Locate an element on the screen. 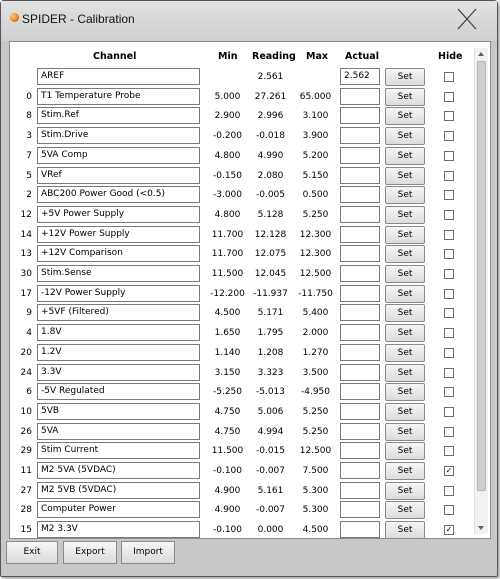 Image resolution: width=500 pixels, height=579 pixels. scroll-thumb is located at coordinates (481, 276).